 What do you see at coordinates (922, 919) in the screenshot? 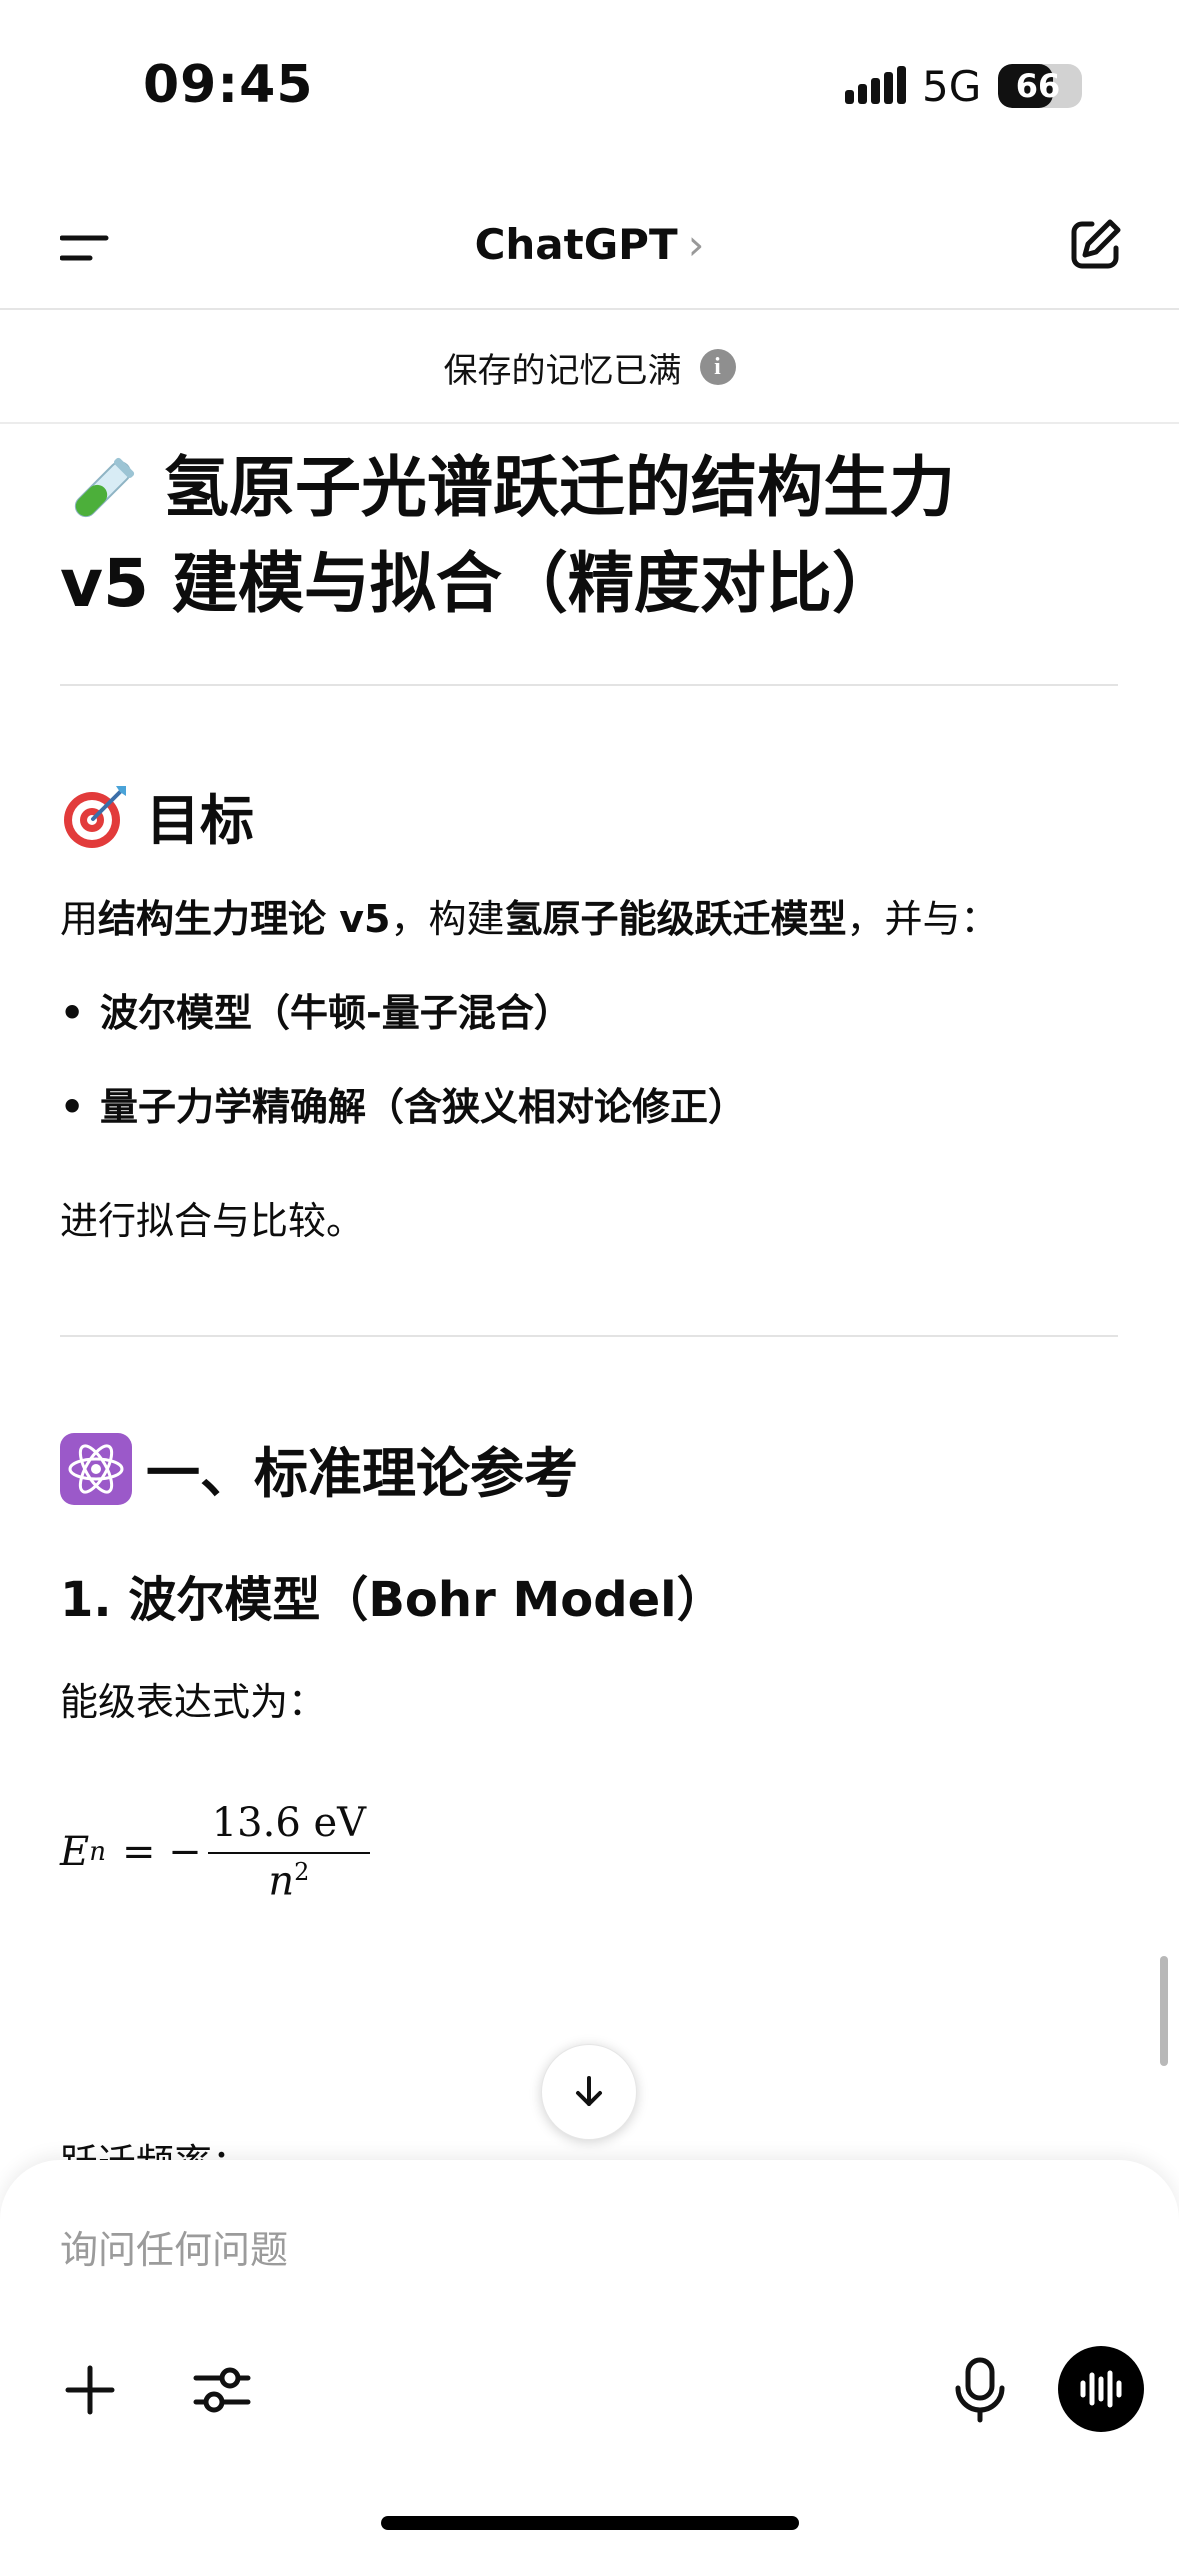
I see `goal-text-3: ，并与：` at bounding box center [922, 919].